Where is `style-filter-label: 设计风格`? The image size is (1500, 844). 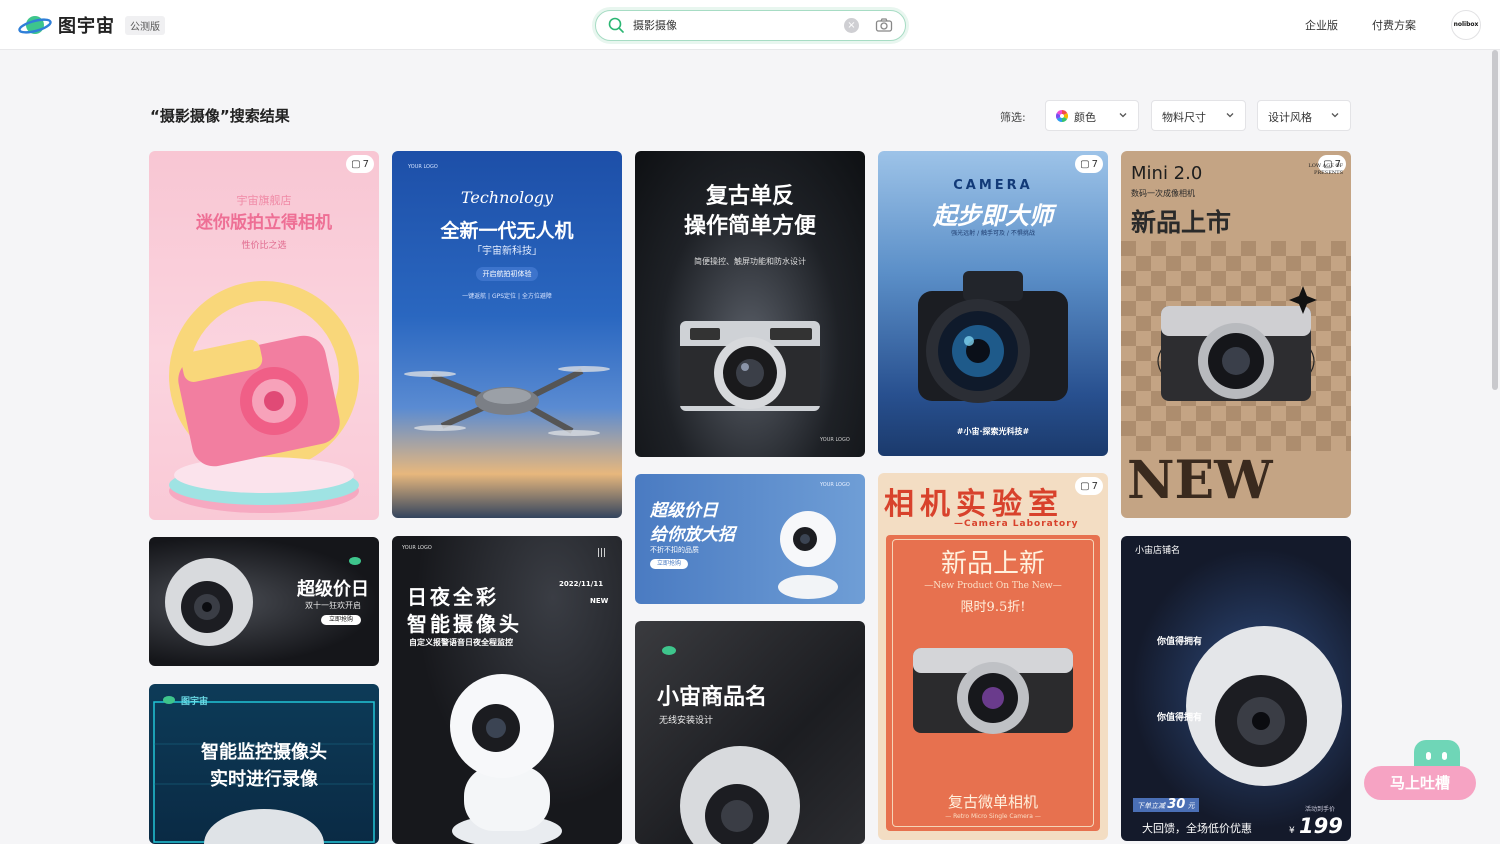 style-filter-label: 设计风格 is located at coordinates (1290, 117).